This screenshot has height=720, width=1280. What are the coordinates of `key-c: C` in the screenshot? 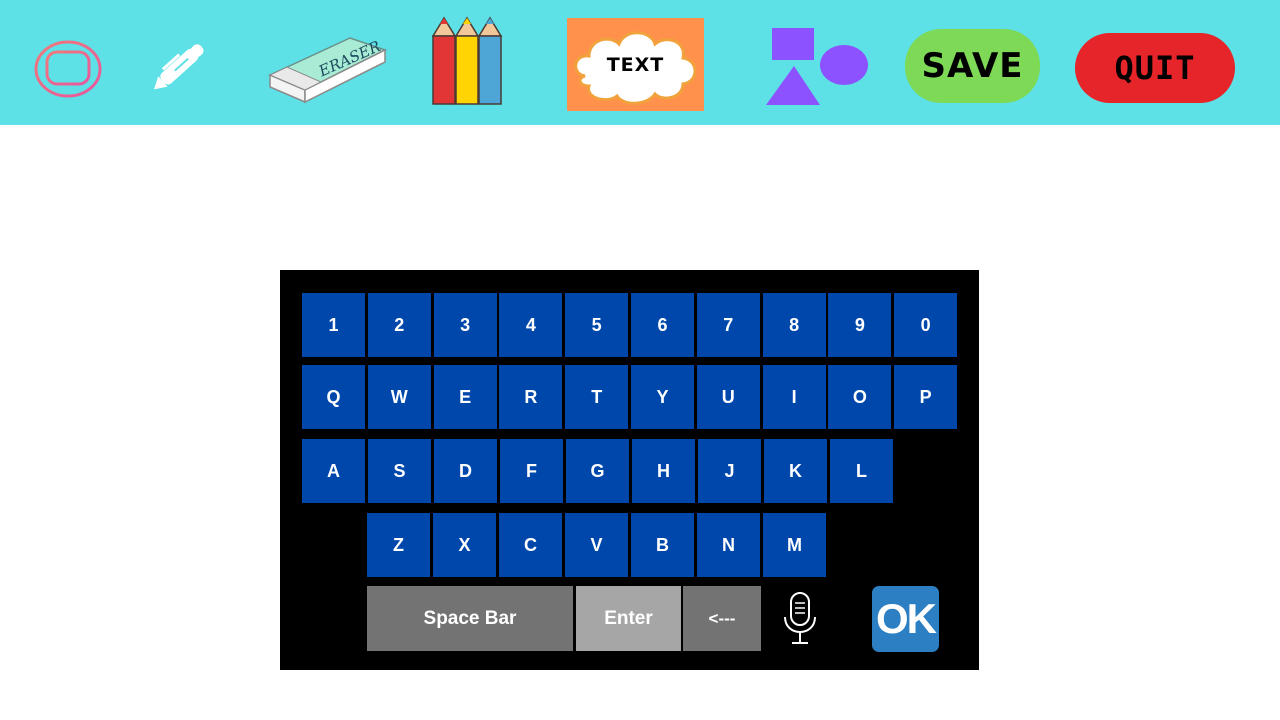 It's located at (530, 545).